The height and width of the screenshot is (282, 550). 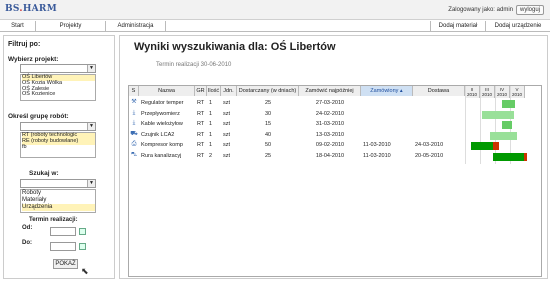 I want to click on row-order-by: 09-02-2010, so click(x=330, y=145).